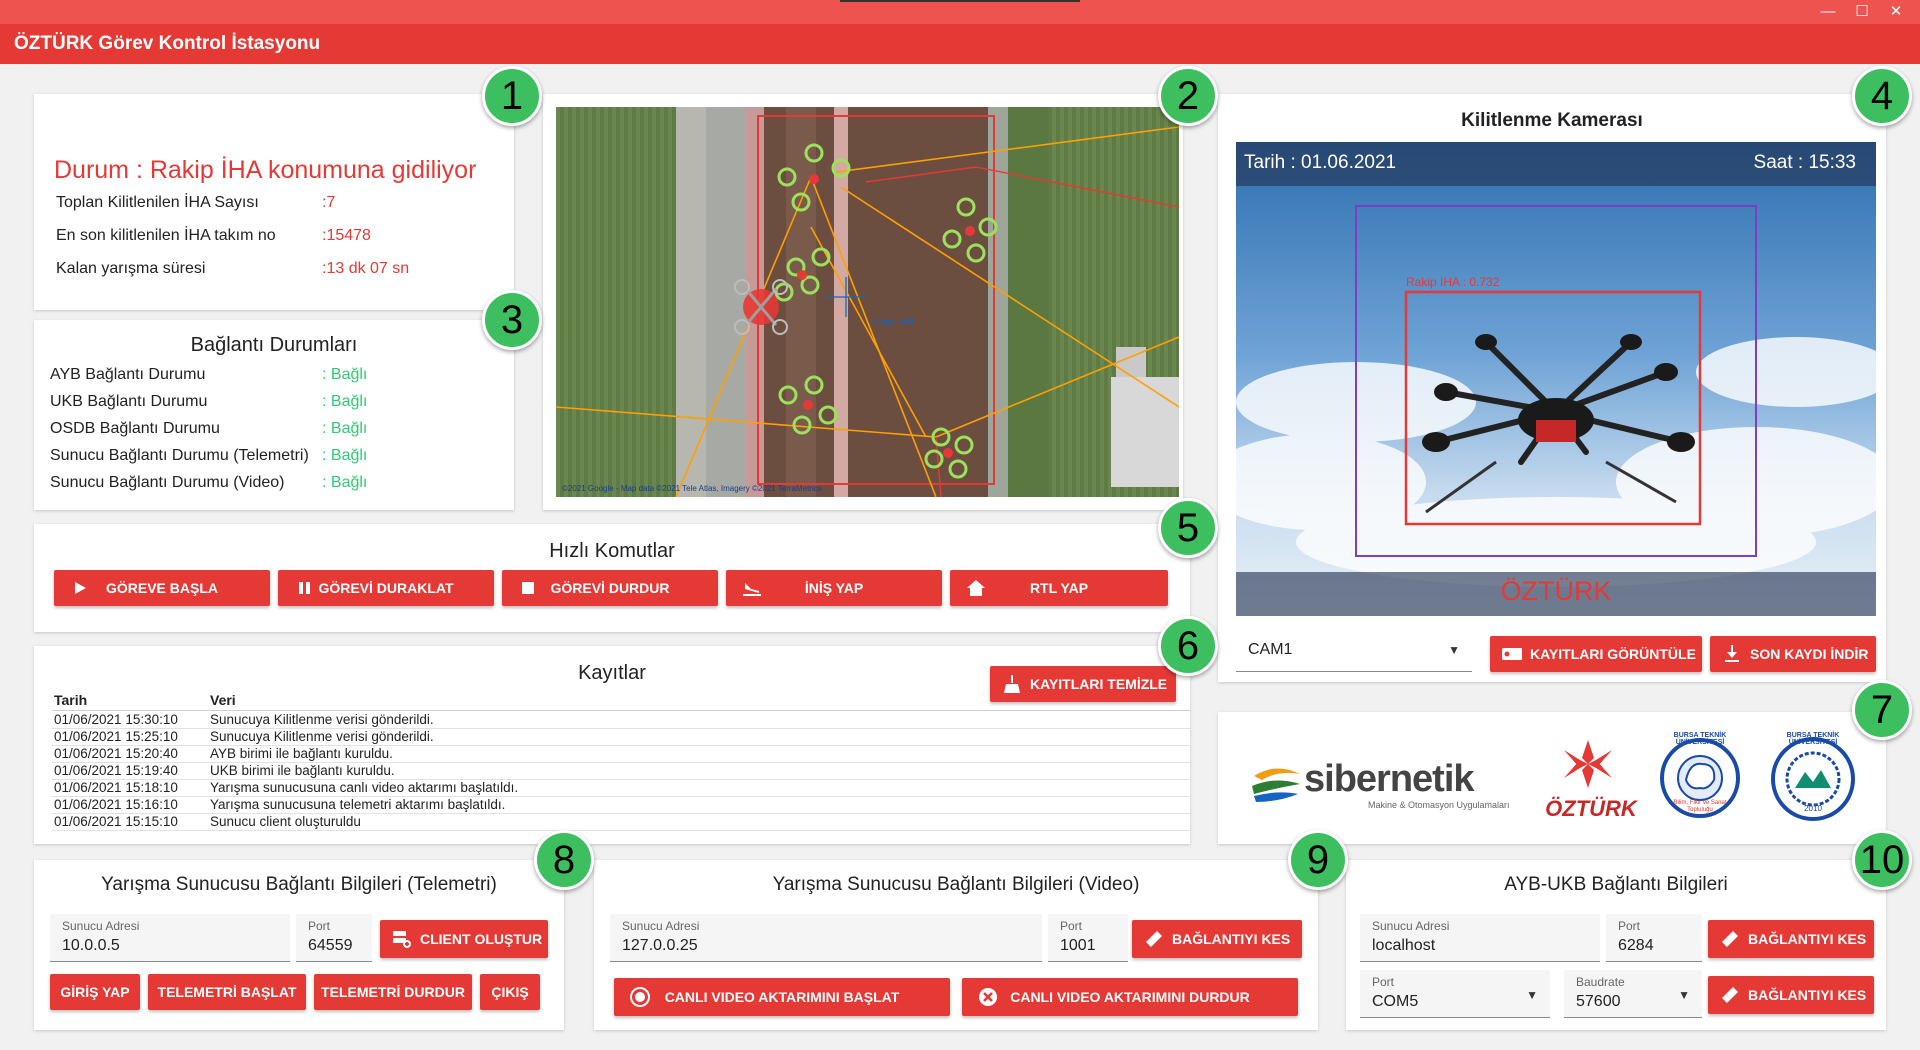  What do you see at coordinates (564, 860) in the screenshot?
I see `badge-telemetry: 8` at bounding box center [564, 860].